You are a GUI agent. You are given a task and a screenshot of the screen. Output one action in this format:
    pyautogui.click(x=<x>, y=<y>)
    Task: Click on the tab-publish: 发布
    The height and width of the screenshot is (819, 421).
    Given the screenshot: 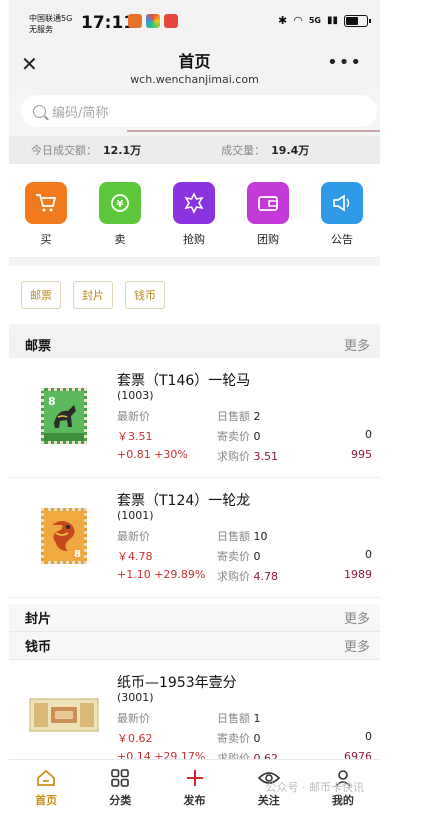 What is the action you would take?
    pyautogui.click(x=194, y=789)
    